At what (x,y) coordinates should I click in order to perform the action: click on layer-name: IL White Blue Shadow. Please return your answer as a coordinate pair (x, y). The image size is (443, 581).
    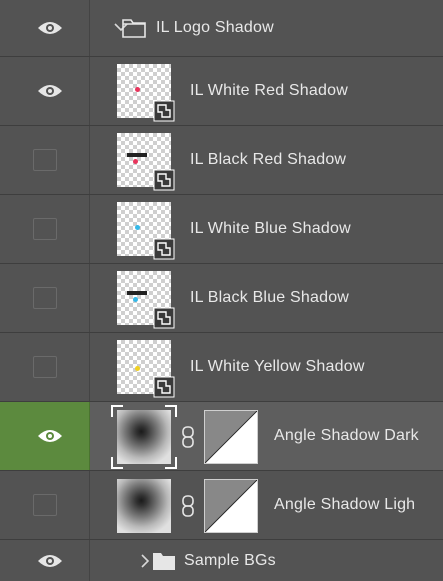
    Looking at the image, I should click on (270, 228).